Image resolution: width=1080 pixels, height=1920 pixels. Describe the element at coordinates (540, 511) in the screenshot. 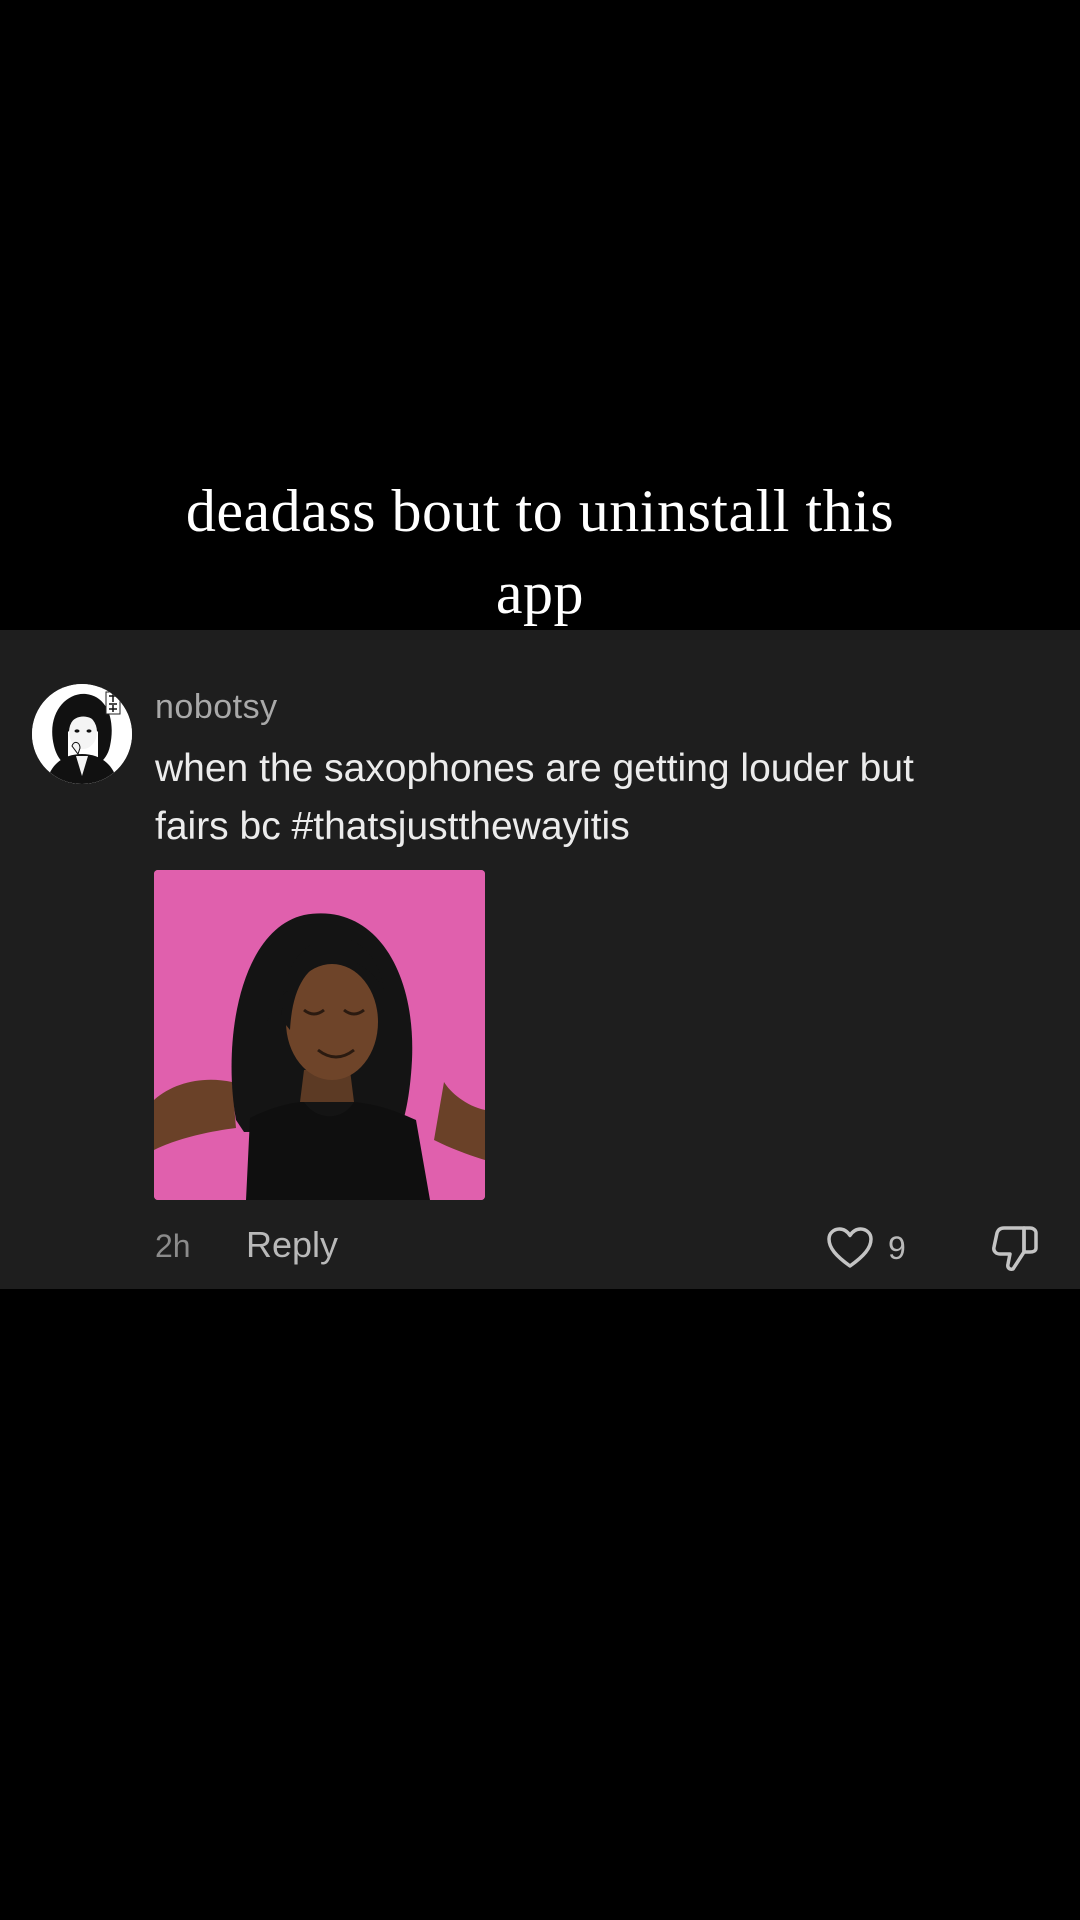

I see `caption-line-1: deadass bout to uninstall this` at that location.